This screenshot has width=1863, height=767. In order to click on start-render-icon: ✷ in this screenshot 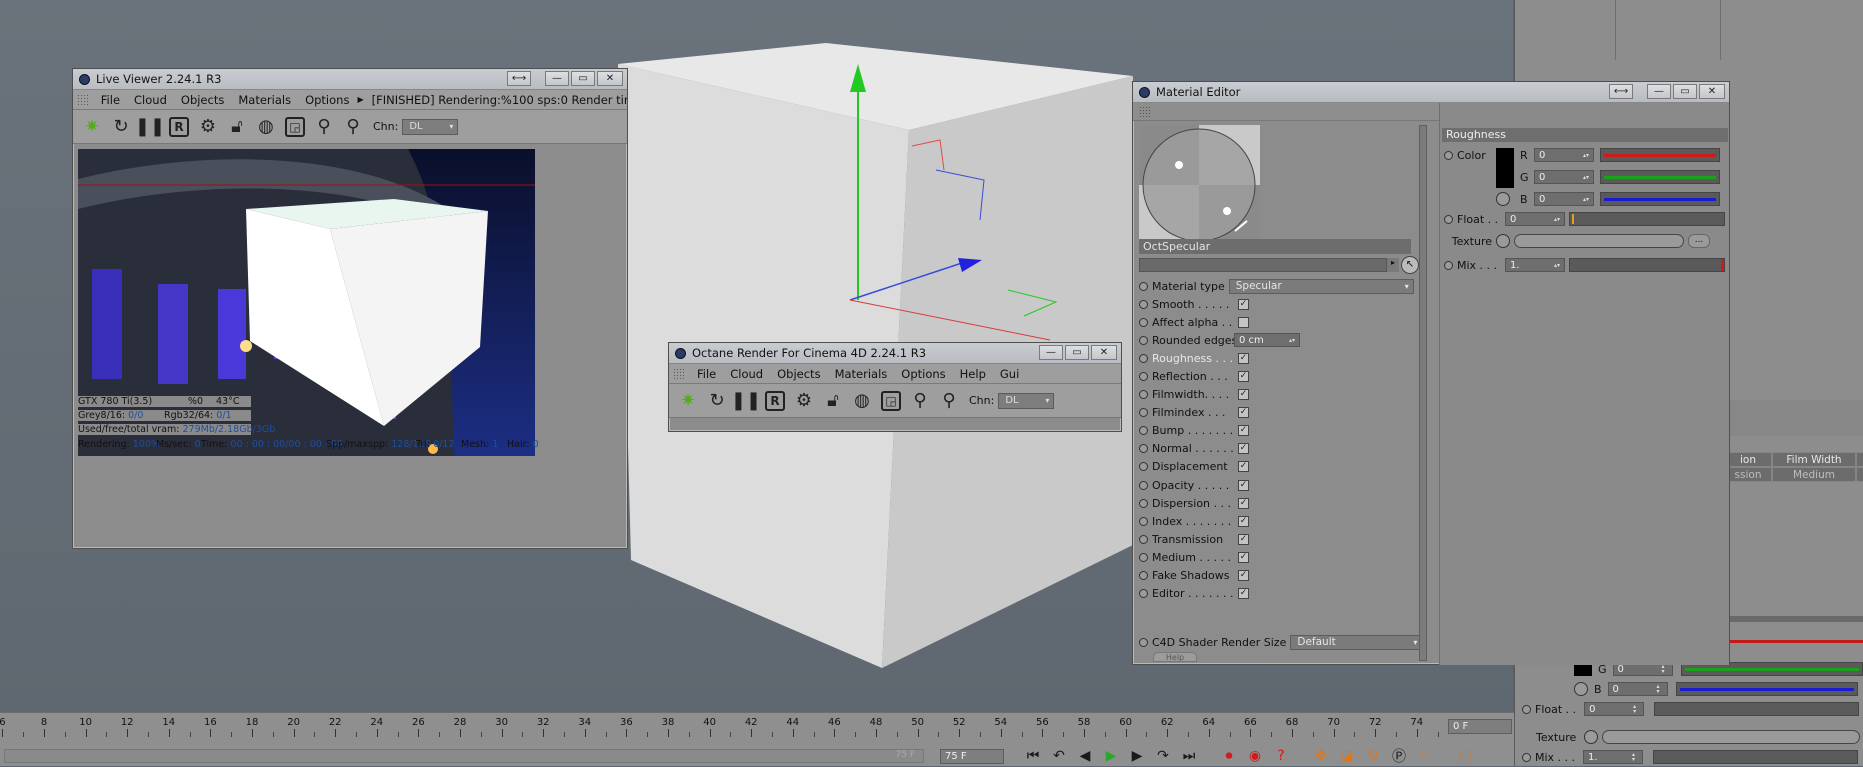, I will do `click(92, 127)`.